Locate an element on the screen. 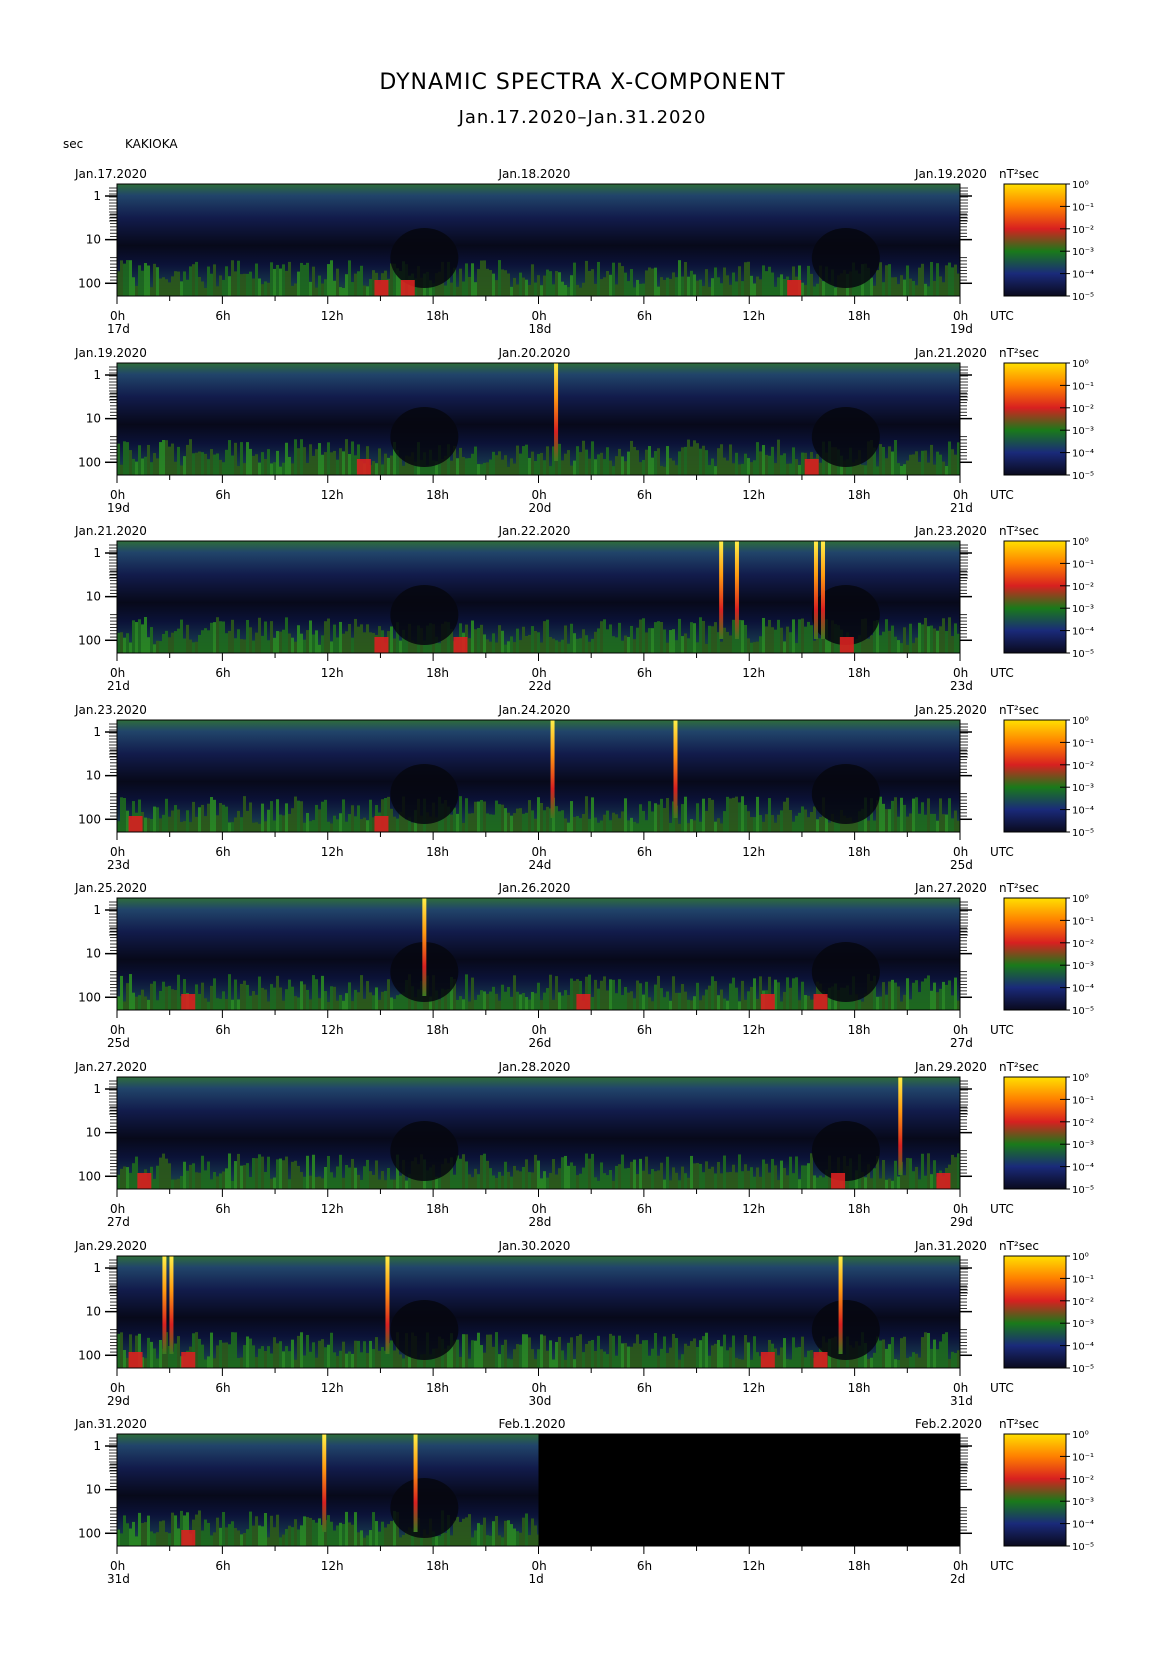 Image resolution: width=1165 pixels, height=1679 pixels. panel-date-right: Jan.27.2020 is located at coordinates (950, 888).